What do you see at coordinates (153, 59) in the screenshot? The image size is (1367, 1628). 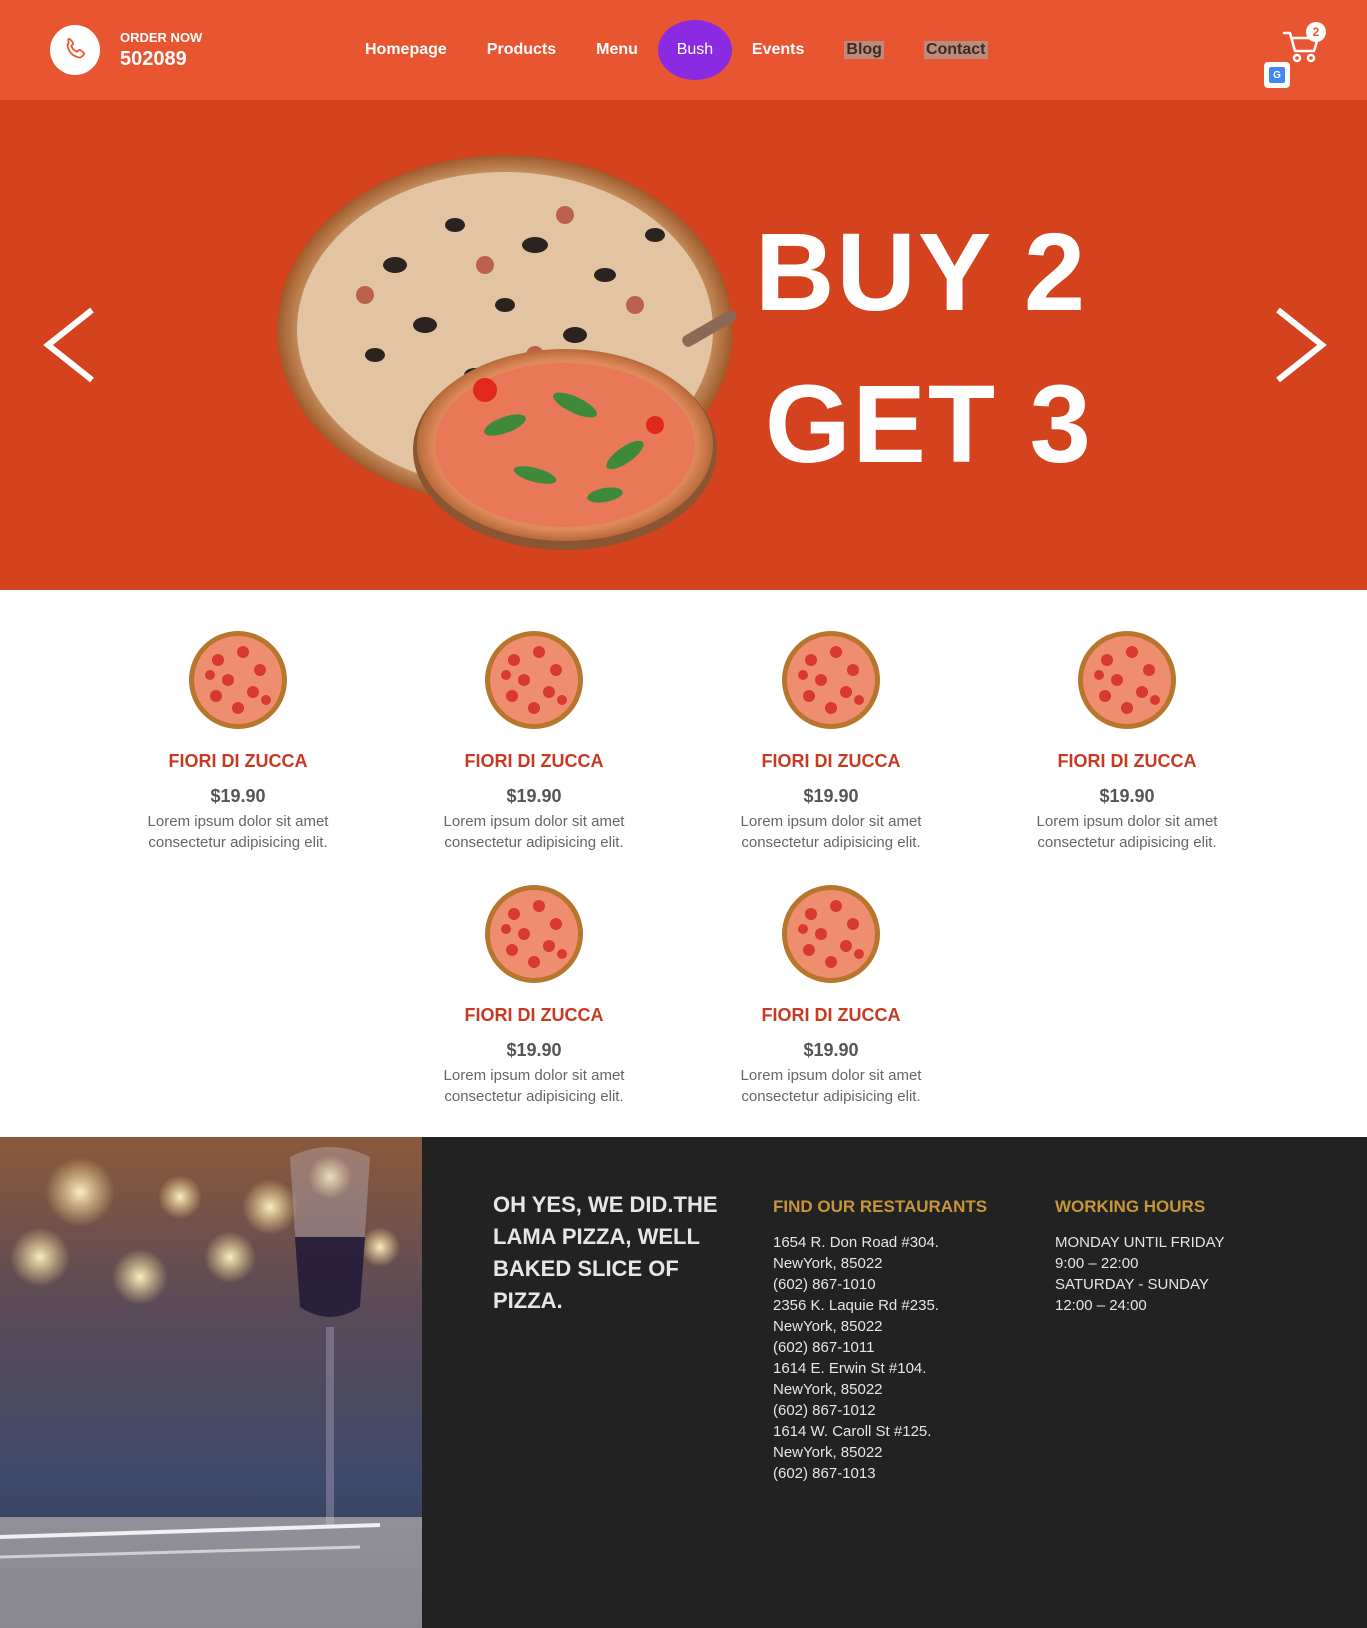 I see `order-phone-number: 502089` at bounding box center [153, 59].